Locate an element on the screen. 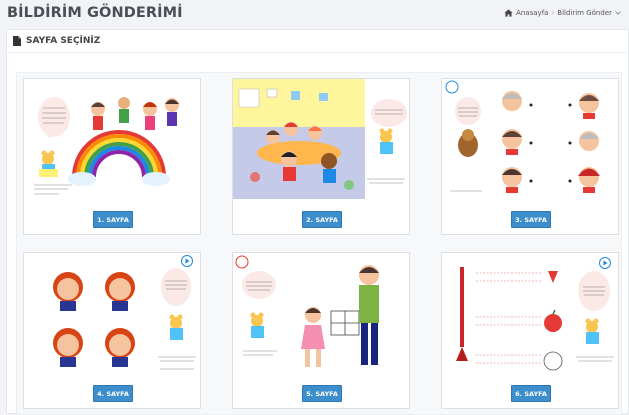 Image resolution: width=629 pixels, height=415 pixels. family-faces-illustration is located at coordinates (530, 142).